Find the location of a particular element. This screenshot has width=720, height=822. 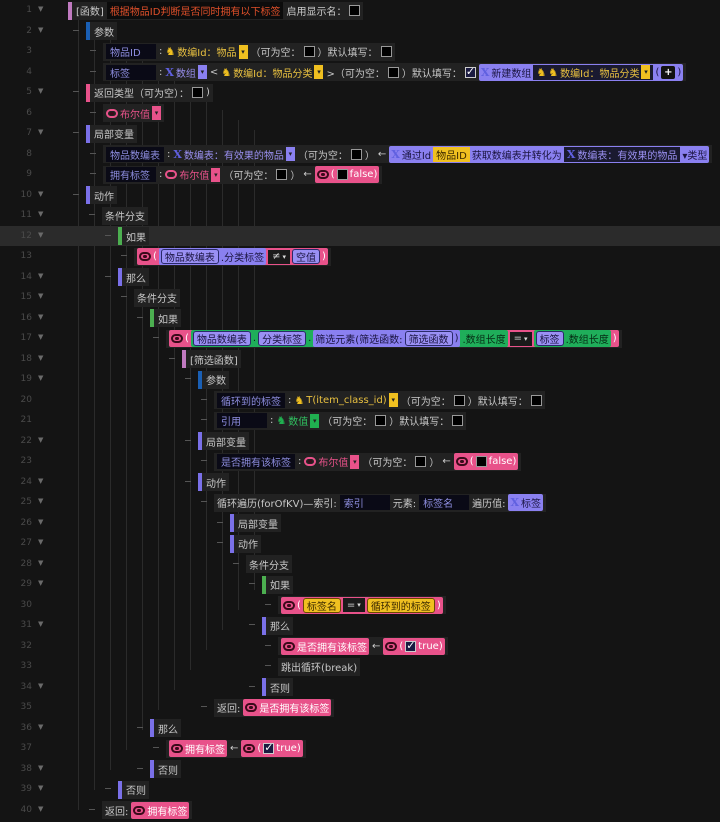

block-row: (标签名 = ▾ 循环到的标签) is located at coordinates (362, 605).